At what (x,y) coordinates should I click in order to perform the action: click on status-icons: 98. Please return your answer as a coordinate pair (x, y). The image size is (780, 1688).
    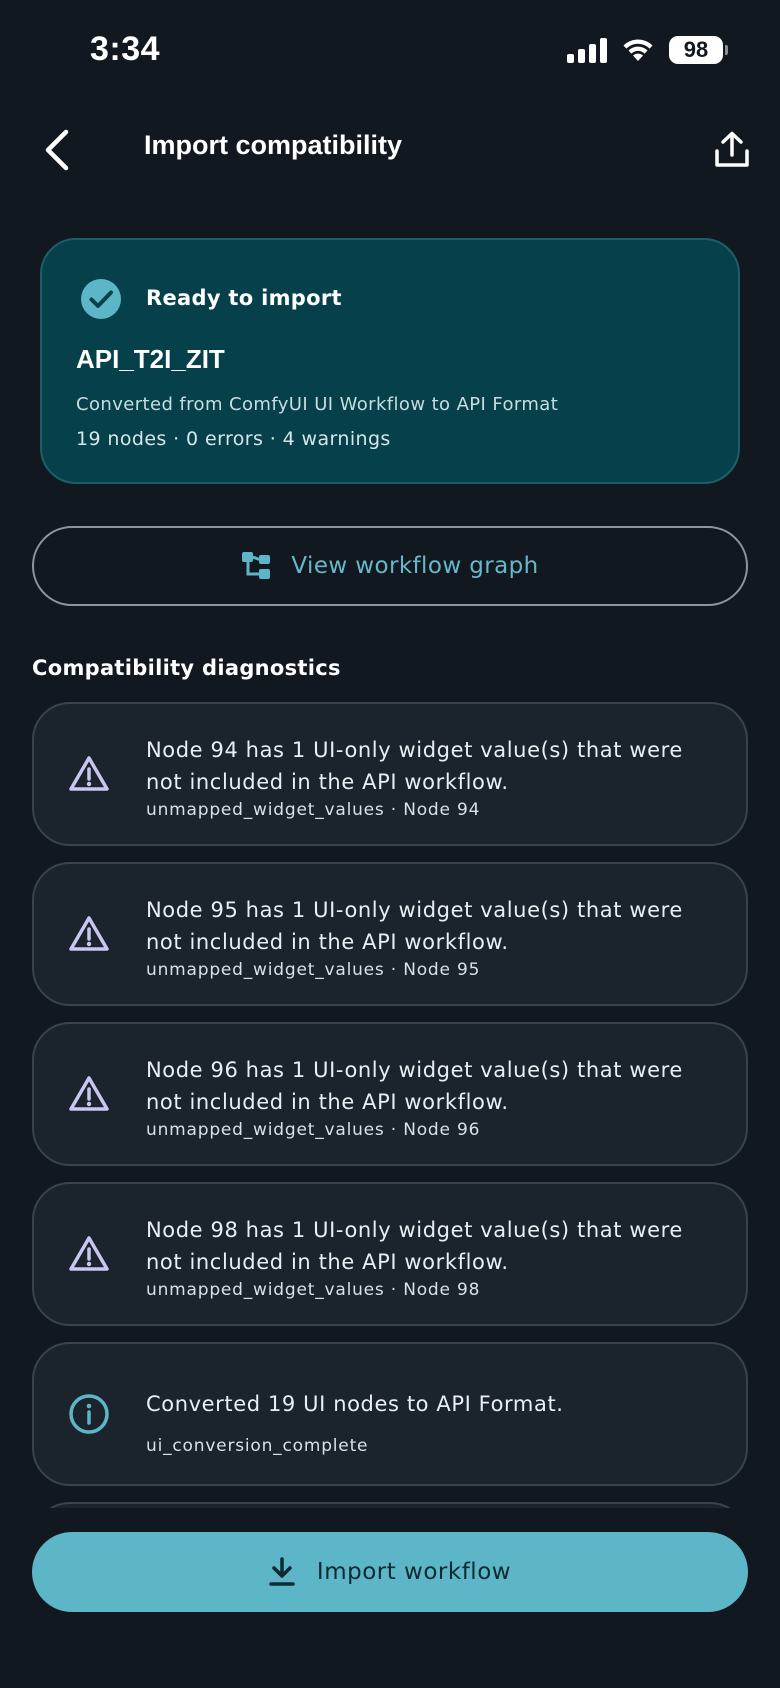
    Looking at the image, I should click on (647, 50).